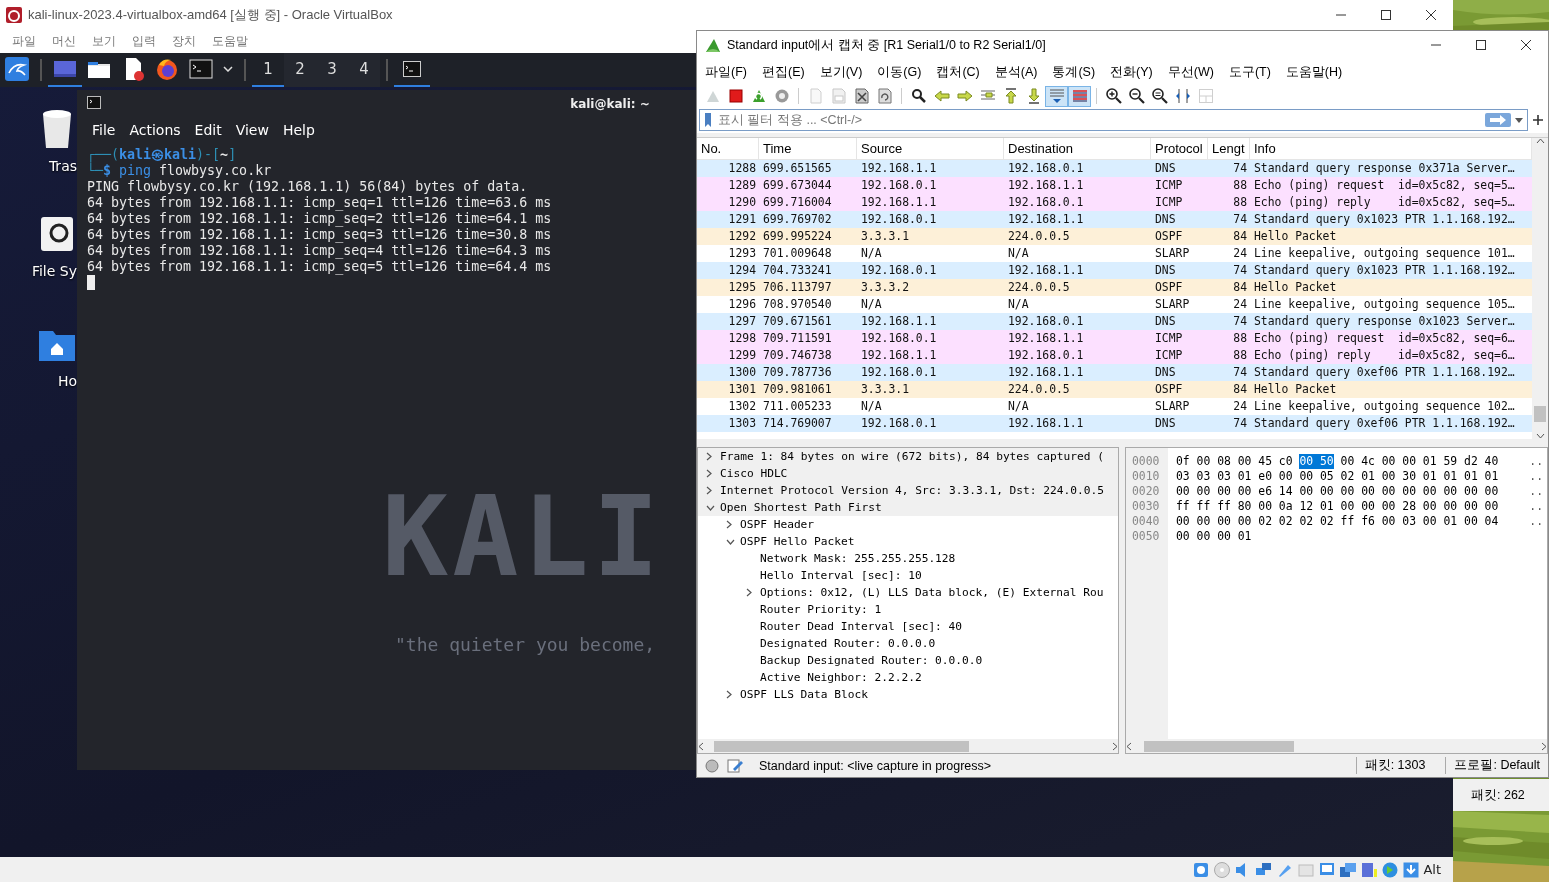 This screenshot has height=882, width=1549. Describe the element at coordinates (908, 490) in the screenshot. I see `tree-item: Internet Protocol Version 4, Src: 3.3.3.1, Dst: 224.0.0.5` at that location.